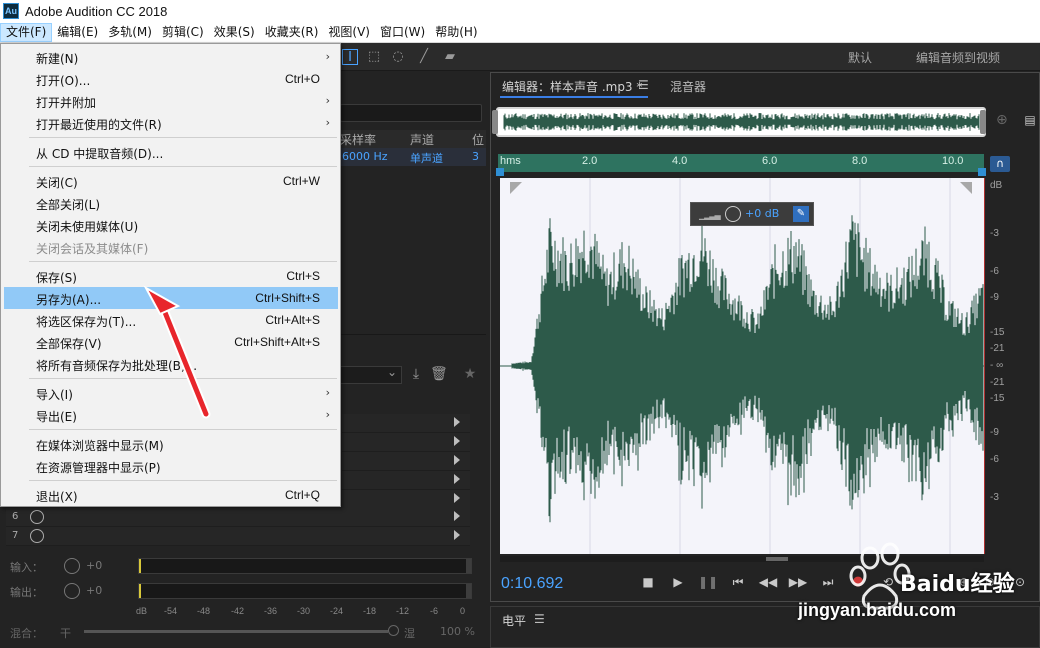  Describe the element at coordinates (171, 320) in the screenshot. I see `menu-item-save-selection: 将选区保存为(T)... Ctrl+Alt+S` at that location.